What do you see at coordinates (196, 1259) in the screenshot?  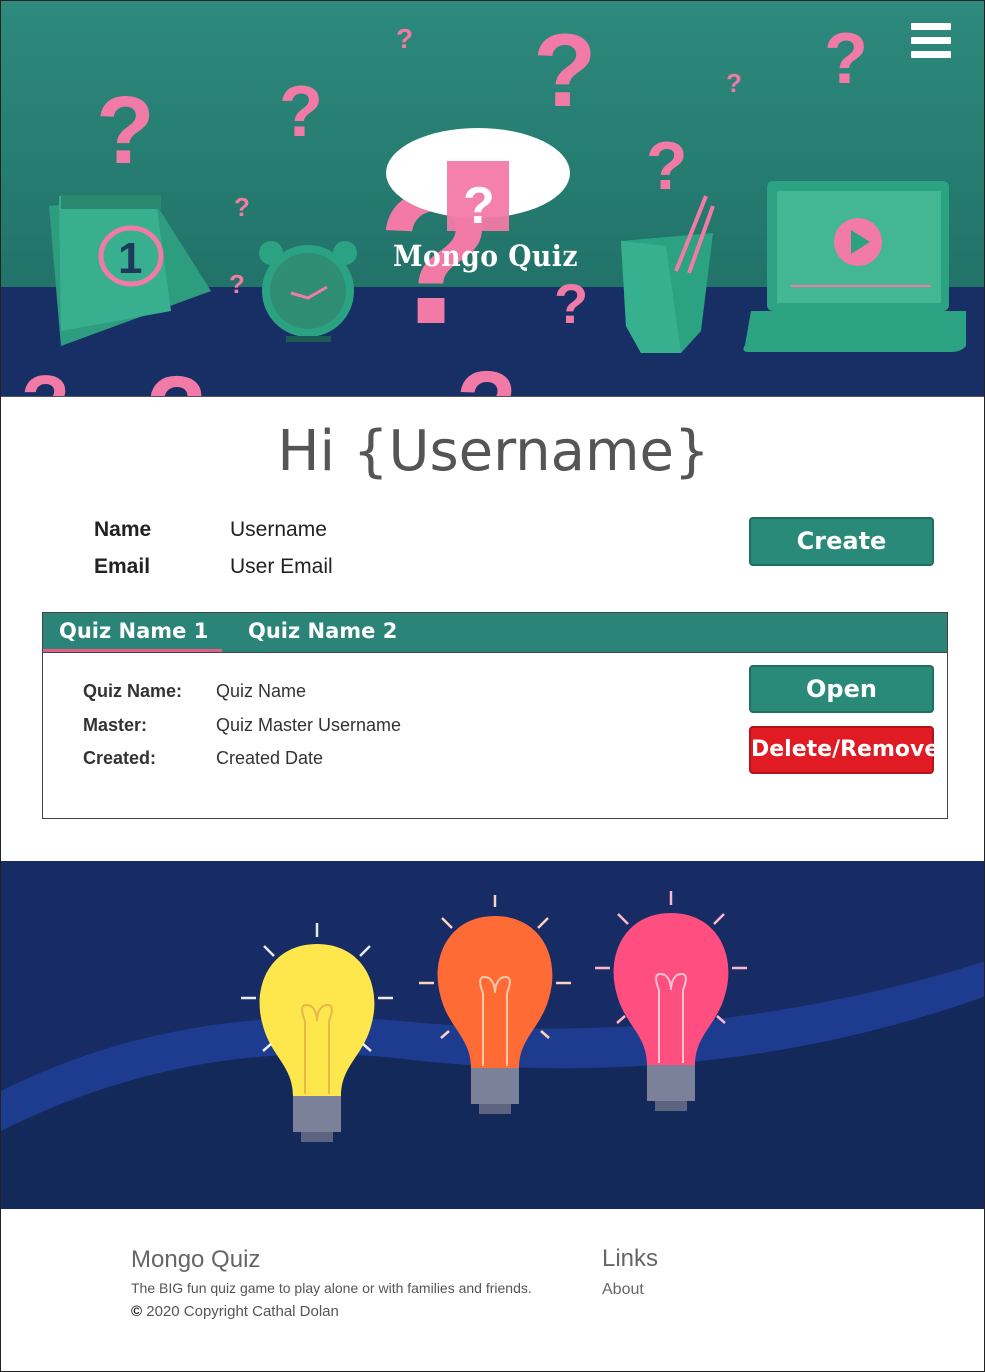 I see `footer-title: Mongo Quiz` at bounding box center [196, 1259].